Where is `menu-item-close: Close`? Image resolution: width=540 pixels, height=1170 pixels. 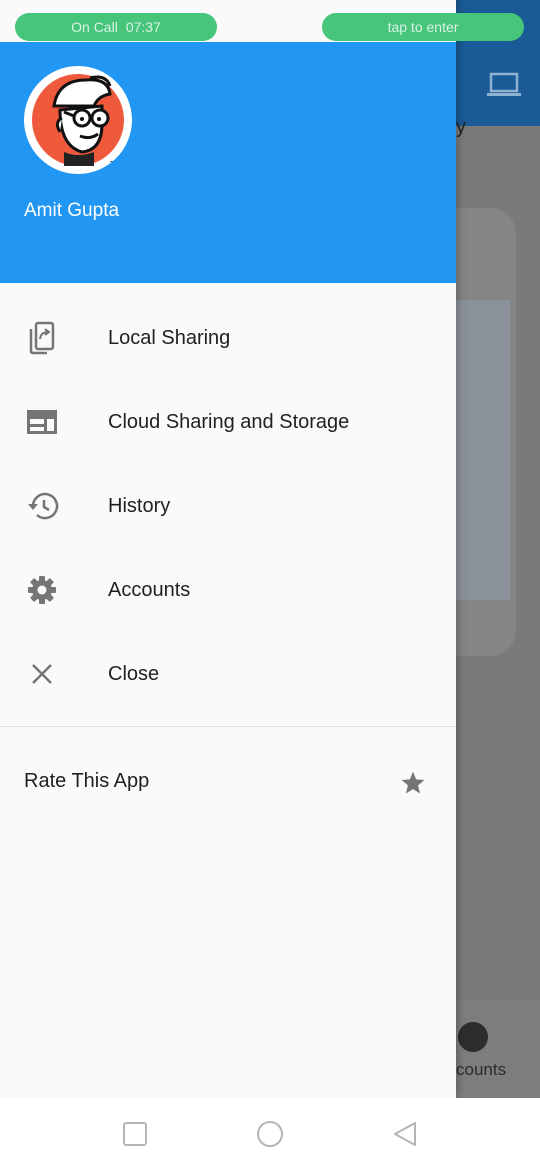 menu-item-close: Close is located at coordinates (228, 674).